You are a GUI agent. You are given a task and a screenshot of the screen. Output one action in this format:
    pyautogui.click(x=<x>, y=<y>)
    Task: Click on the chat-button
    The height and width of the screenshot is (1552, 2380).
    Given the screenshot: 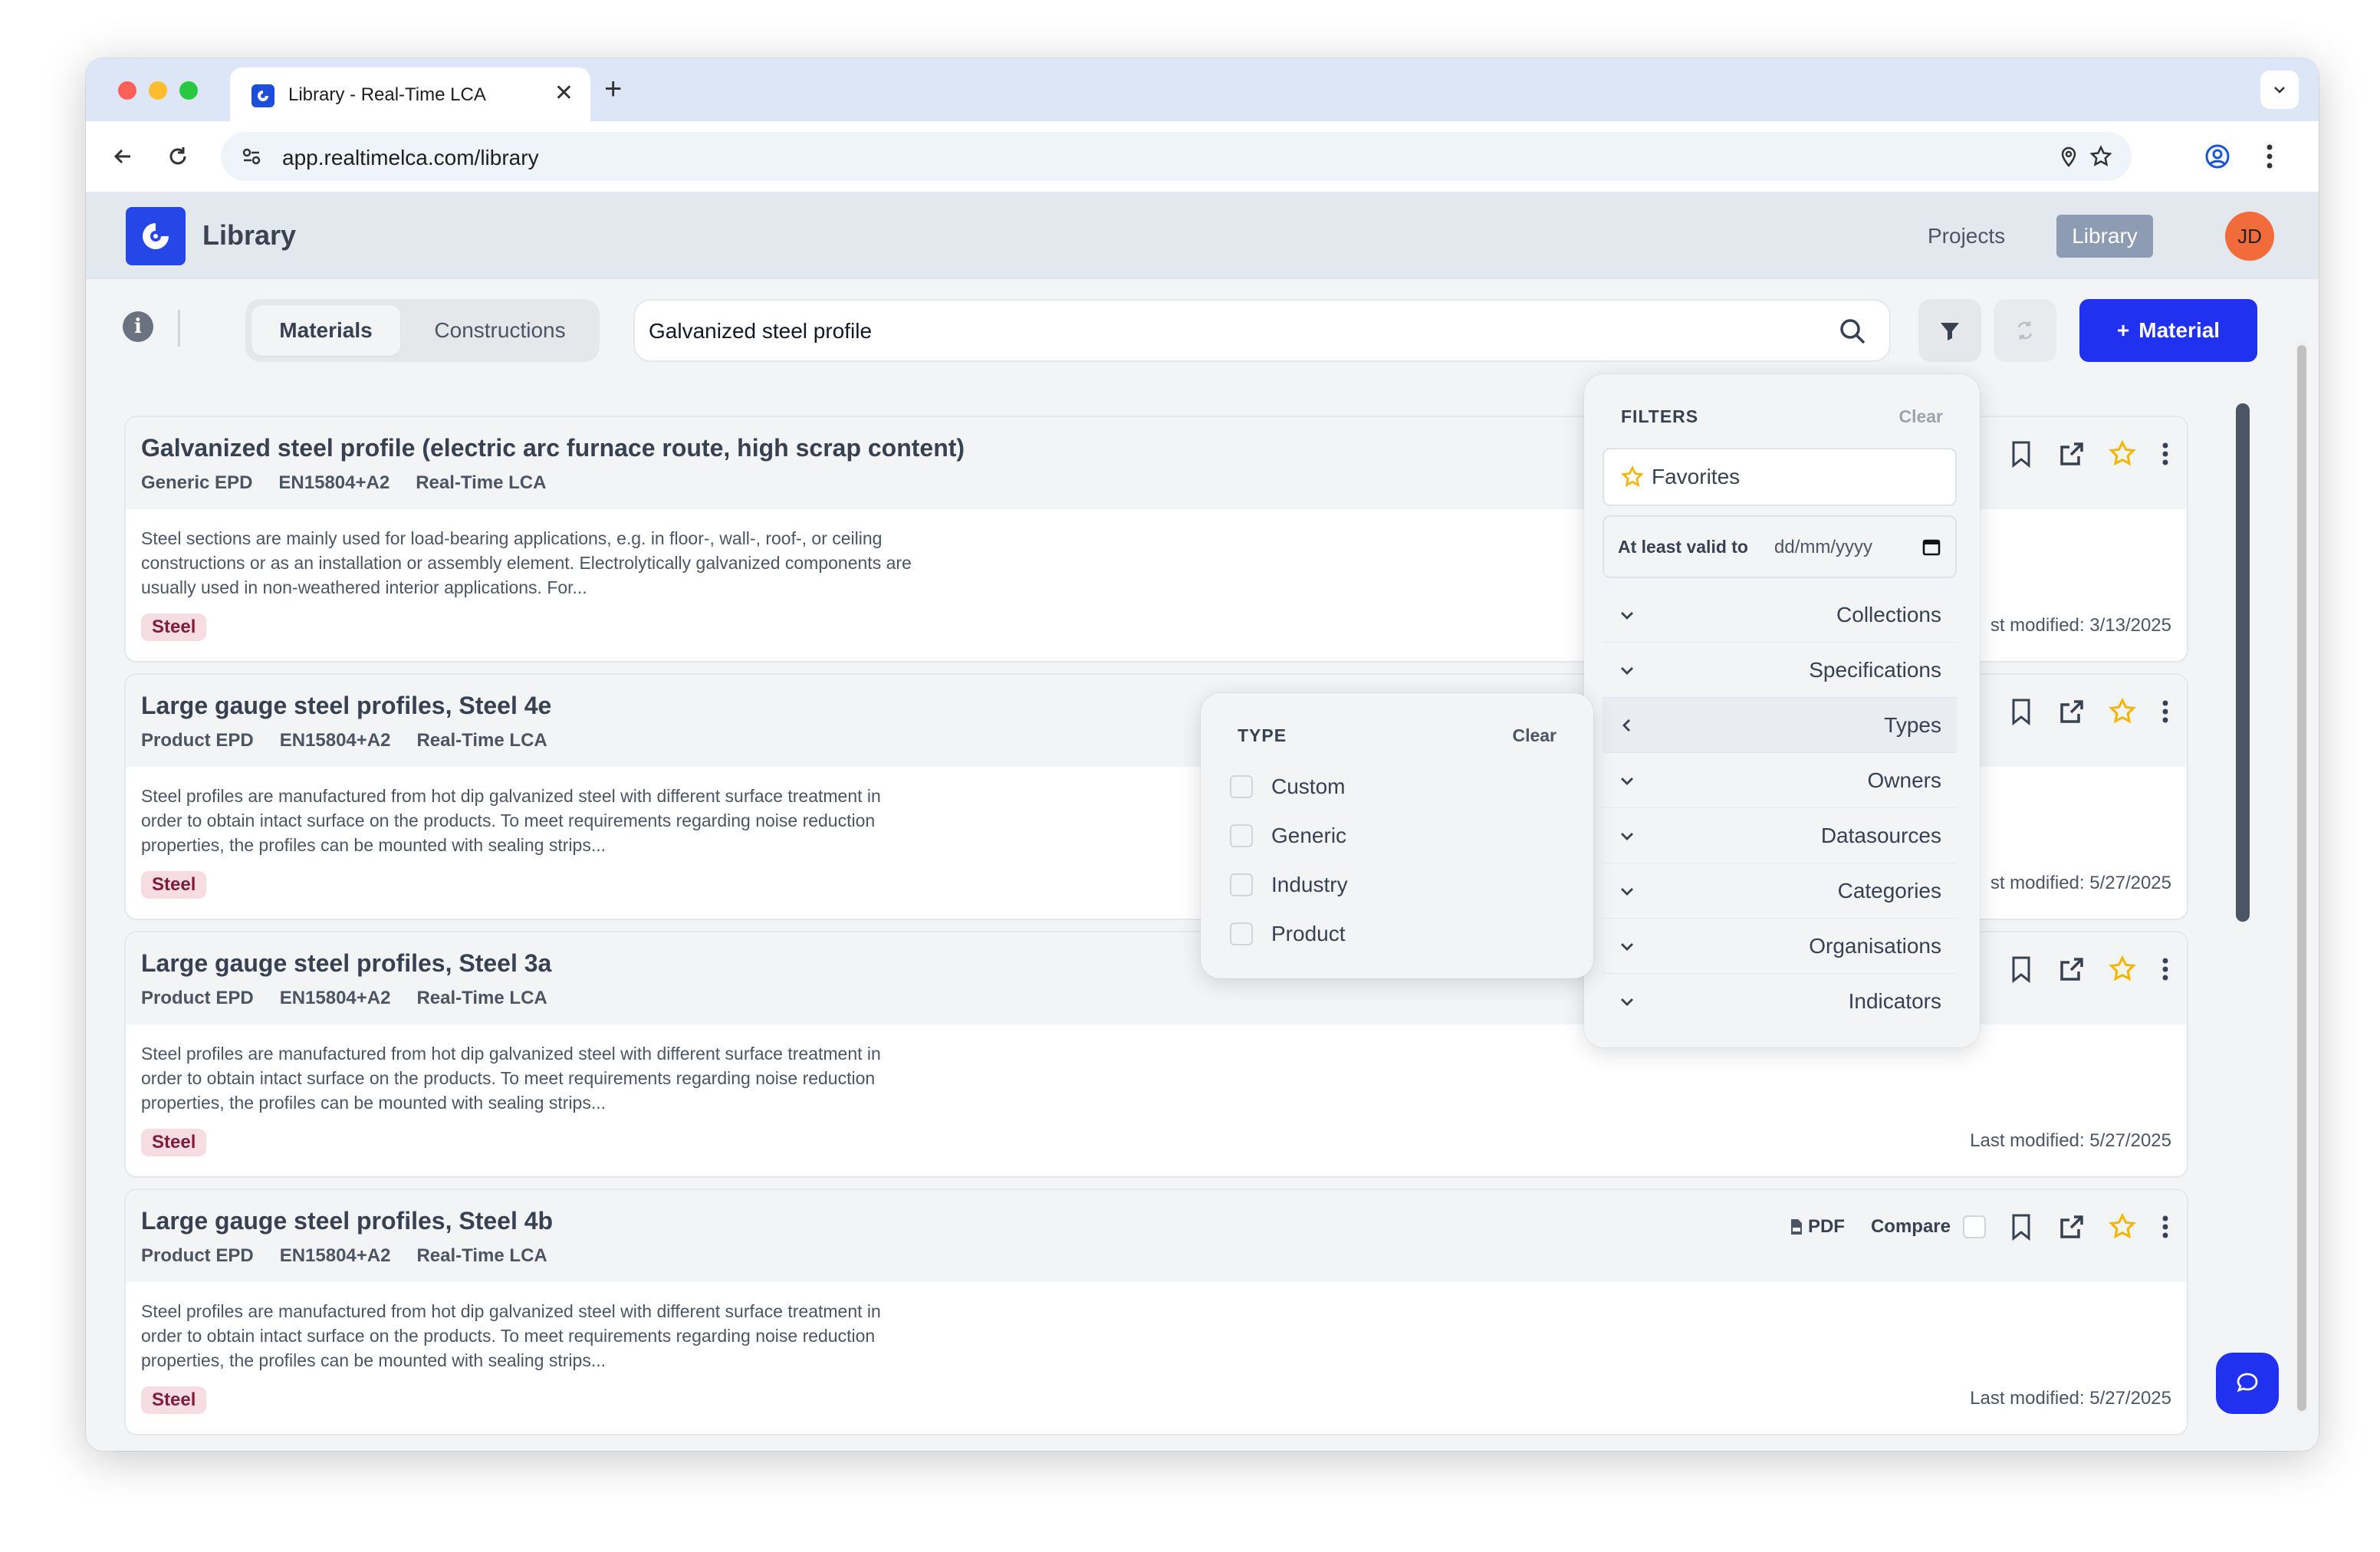 What is the action you would take?
    pyautogui.click(x=2247, y=1383)
    